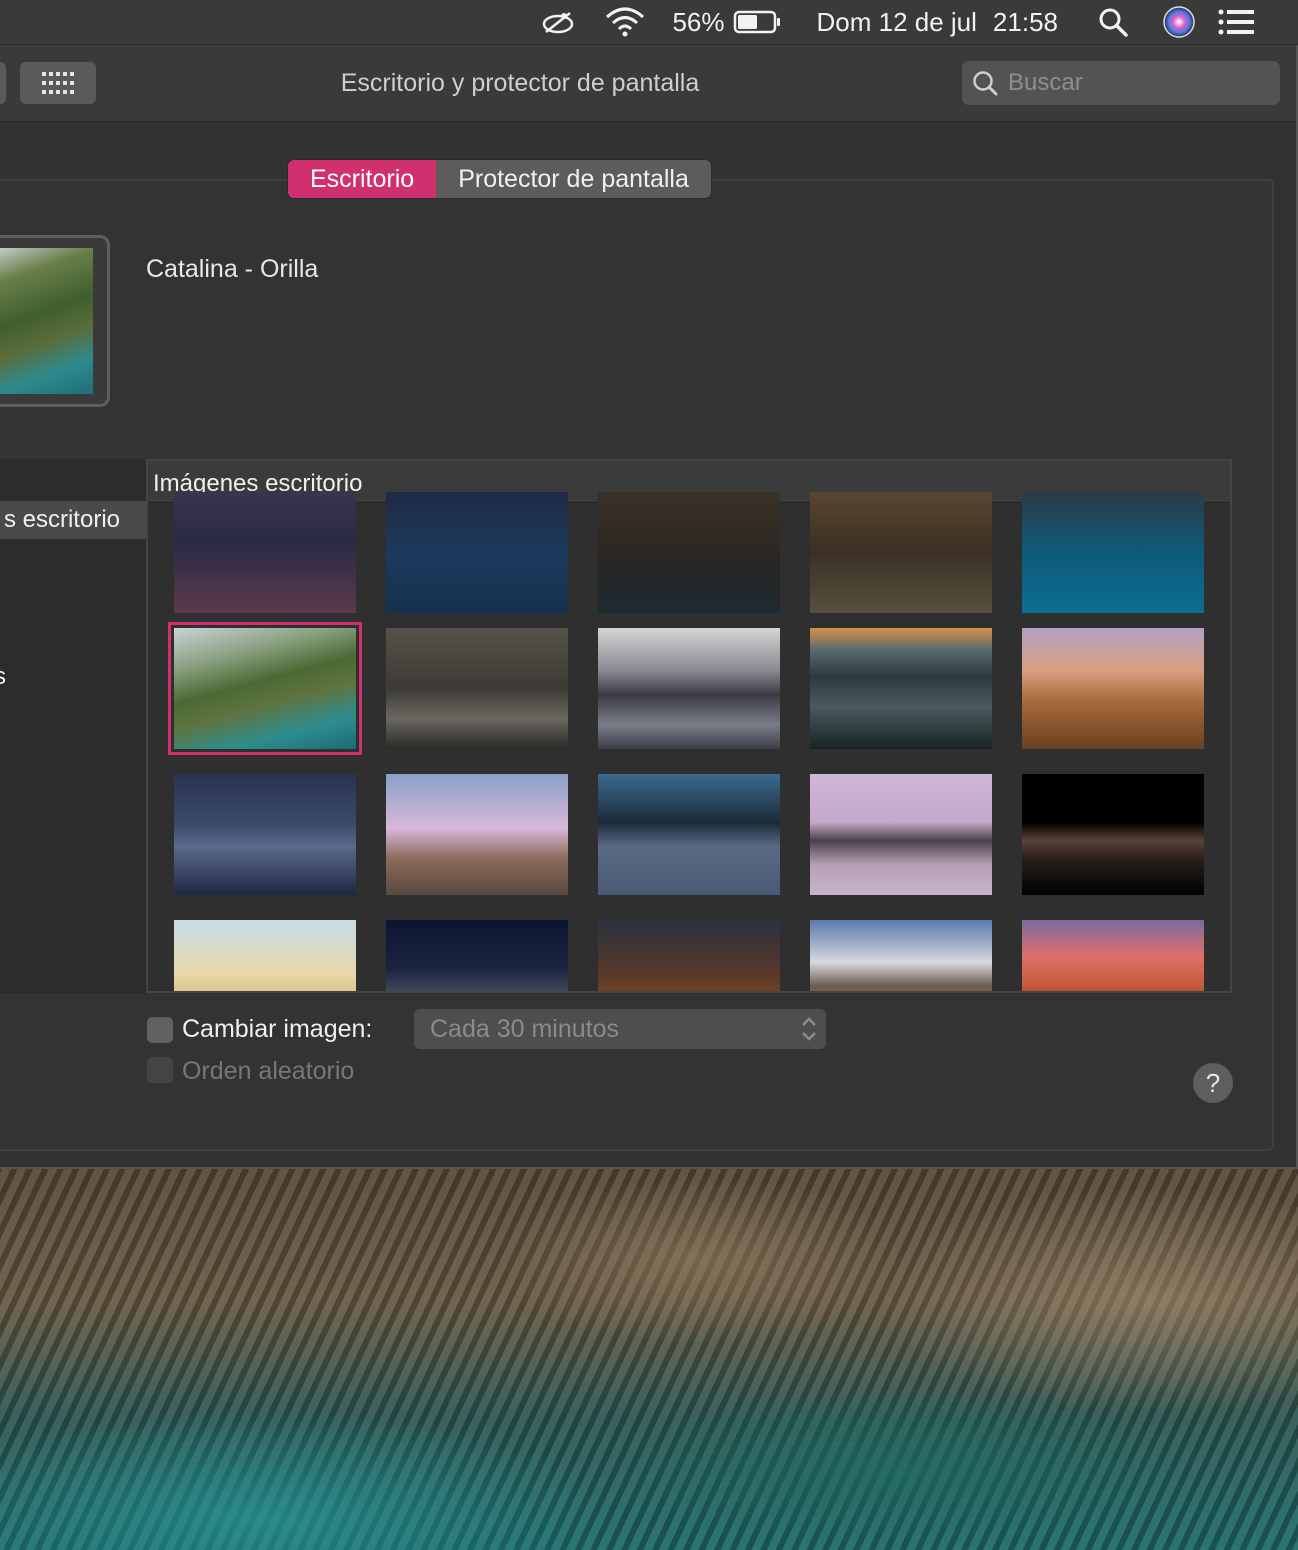 The height and width of the screenshot is (1550, 1298). I want to click on wifi-icon, so click(625, 22).